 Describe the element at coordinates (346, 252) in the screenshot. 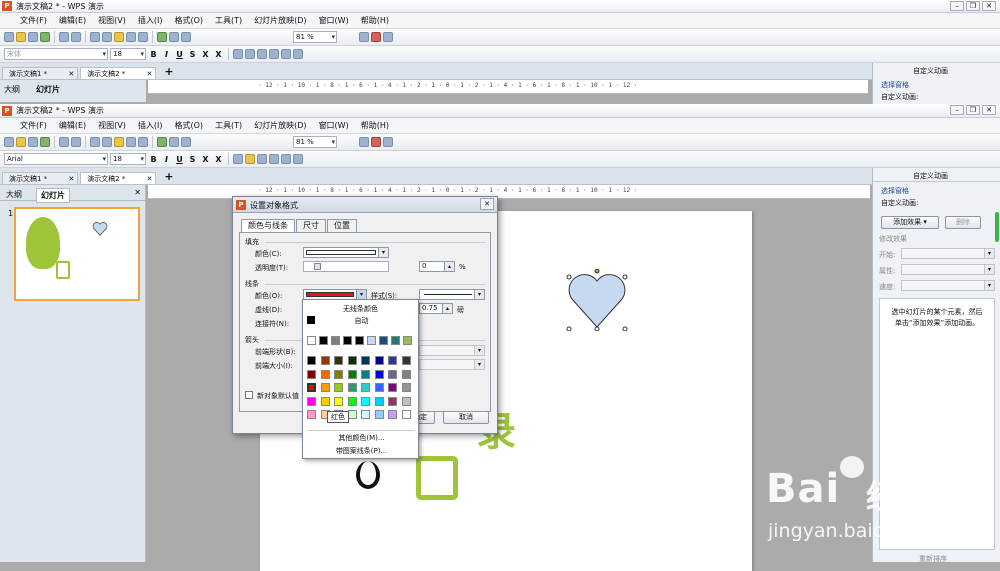

I see `fill-color-select: ▾` at that location.